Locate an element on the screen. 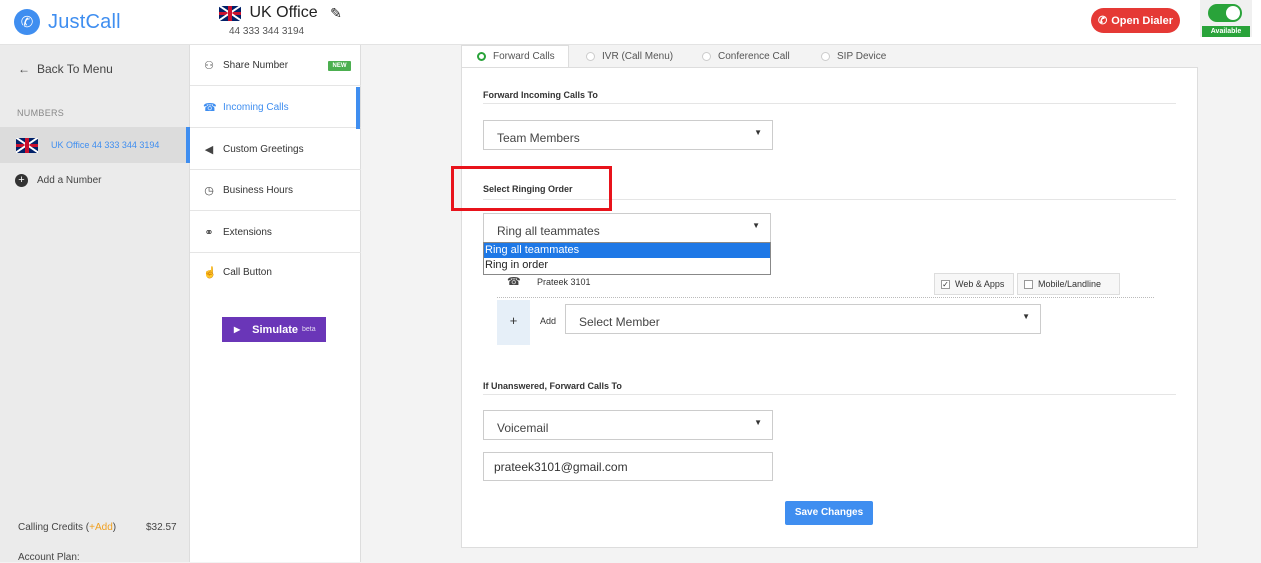 This screenshot has width=1261, height=563. tab-ivr: IVR (Call Menu) is located at coordinates (629, 56).